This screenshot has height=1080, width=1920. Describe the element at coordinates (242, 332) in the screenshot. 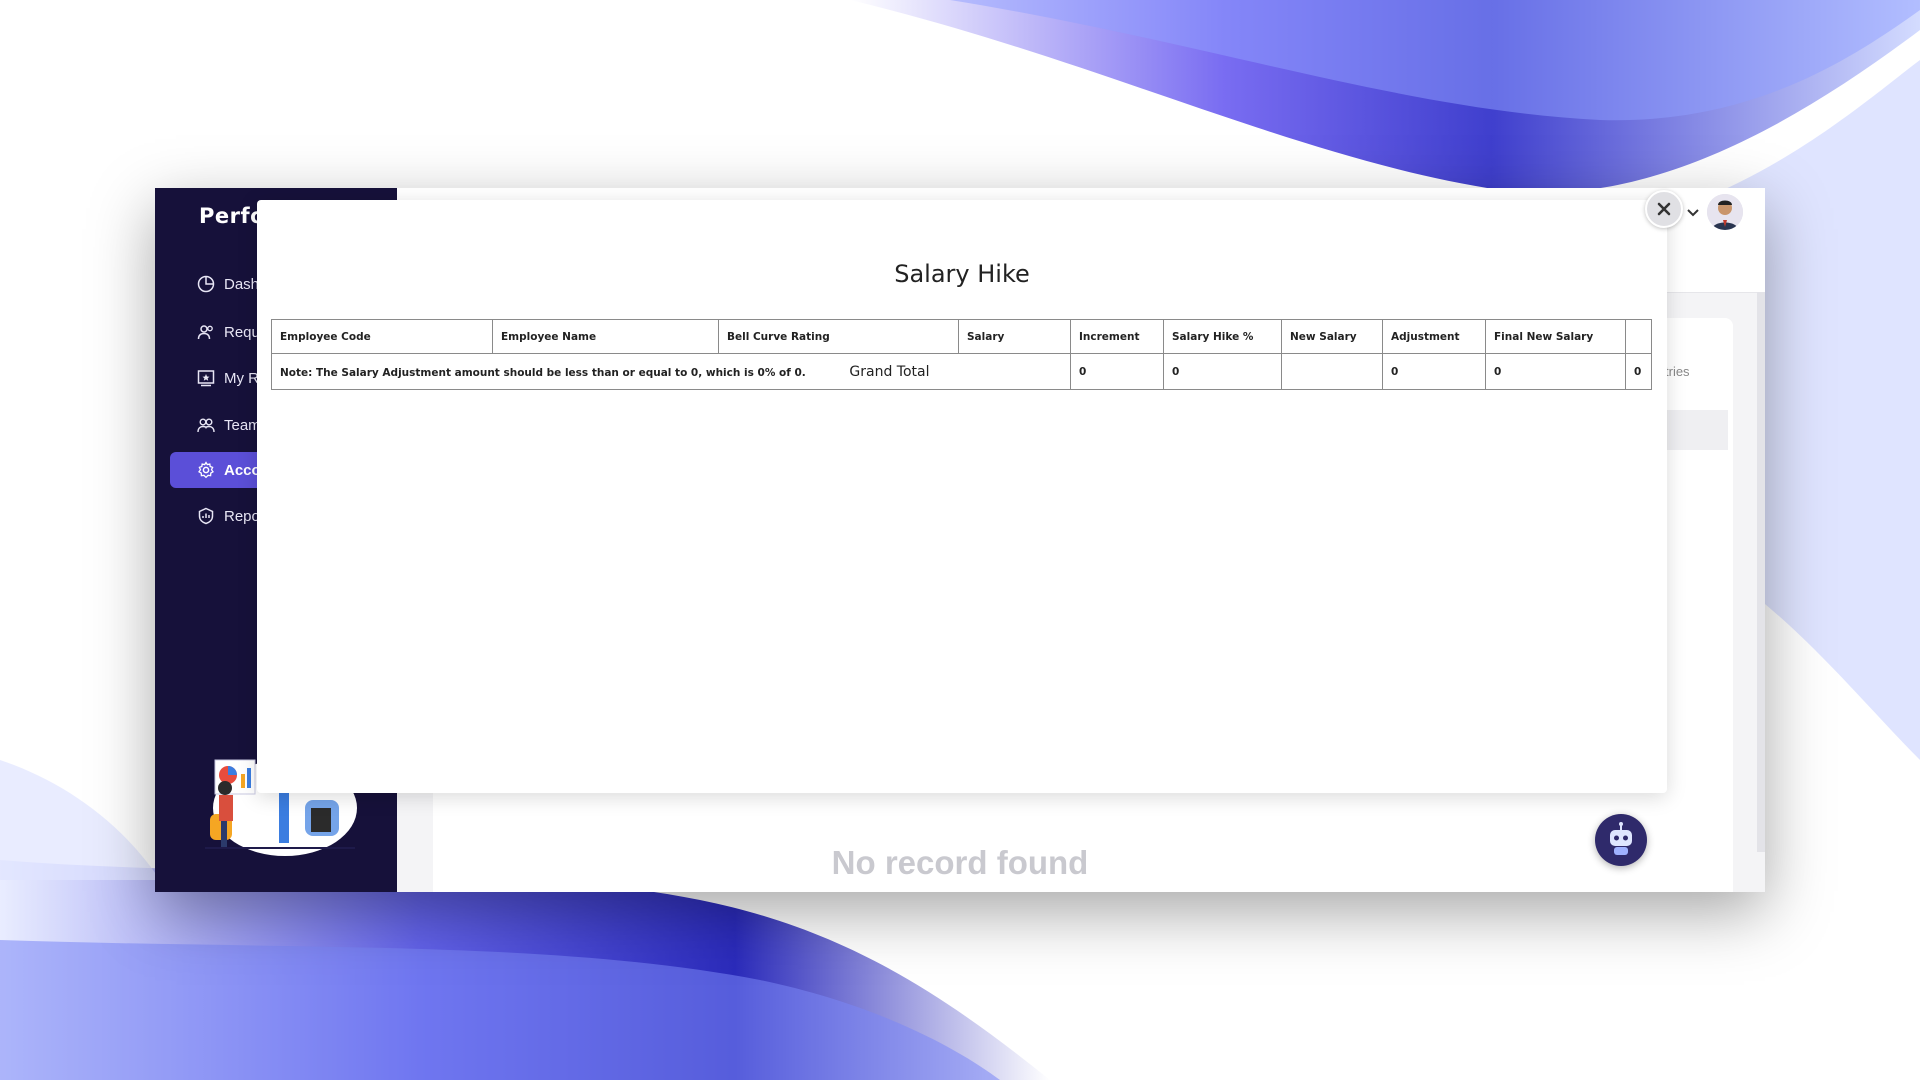

I see `sidebar-item-label: Requ` at that location.